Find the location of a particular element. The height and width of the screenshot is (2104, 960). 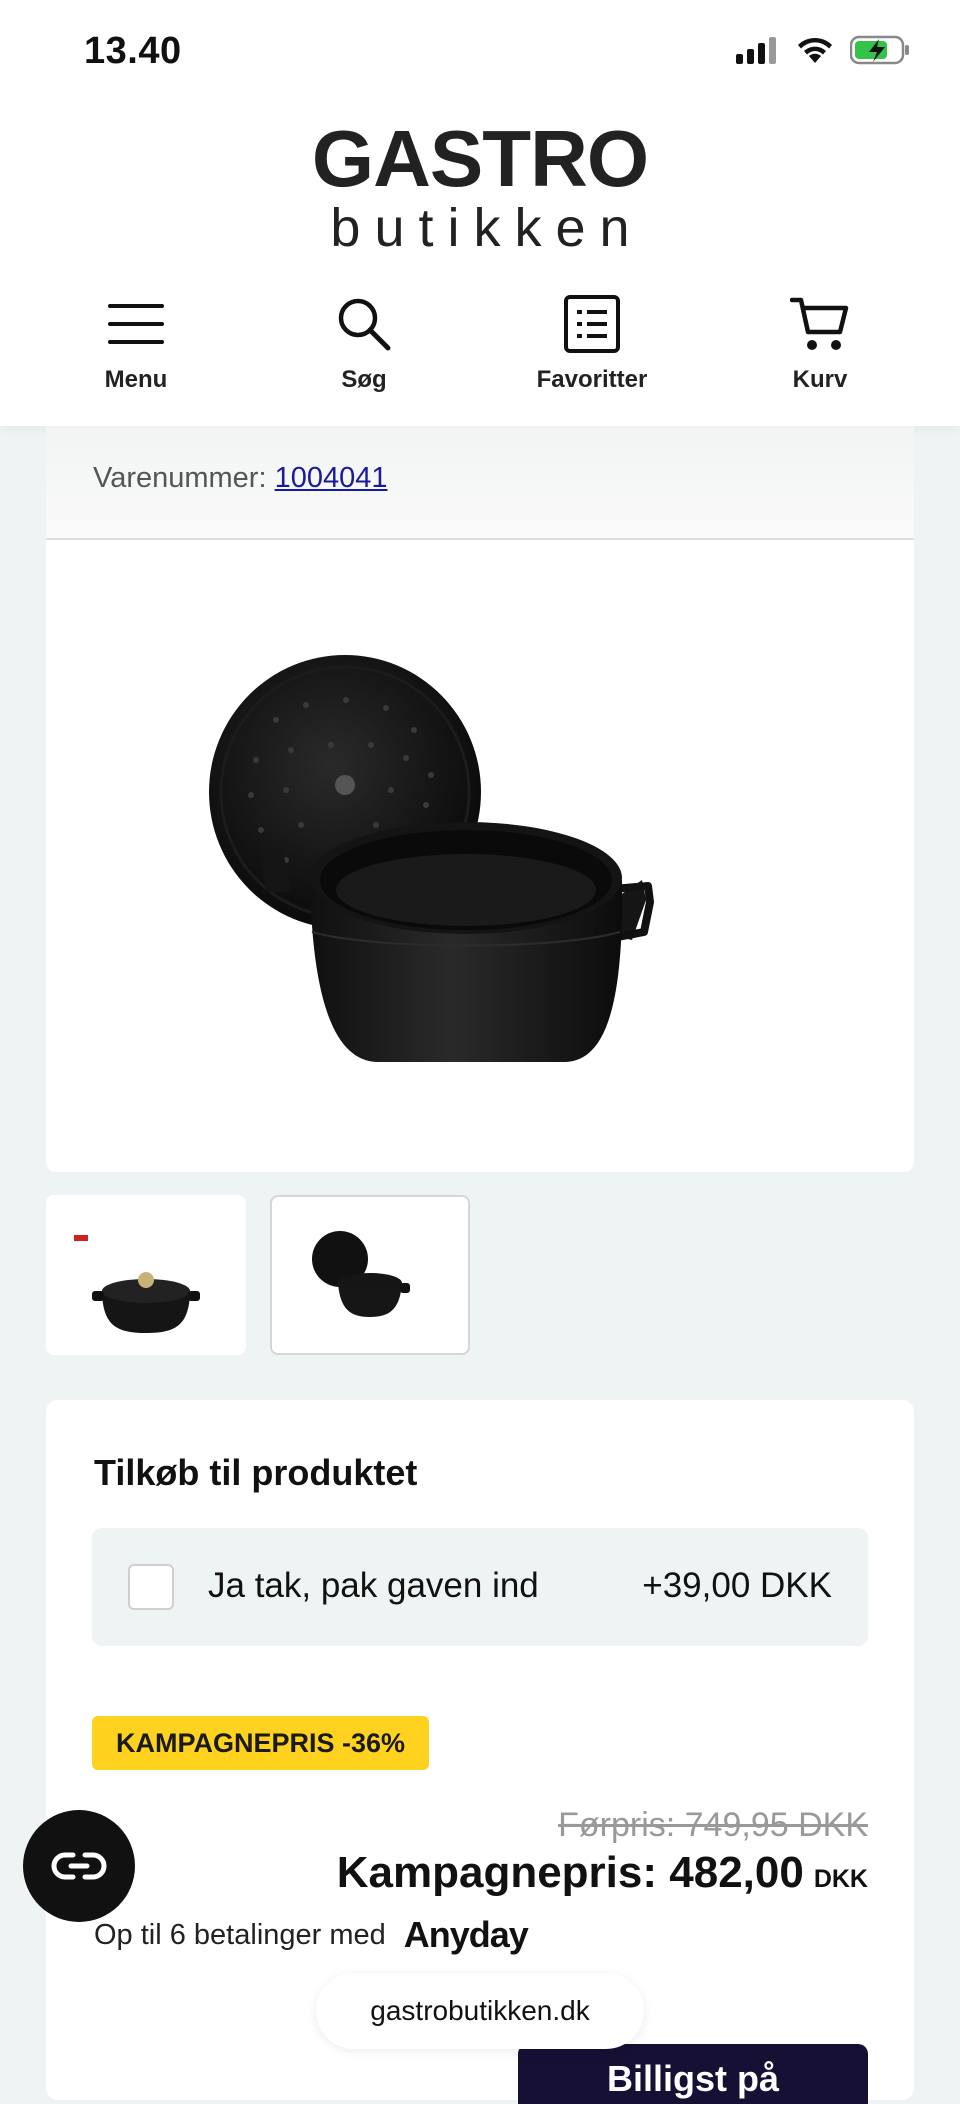

addon-label: Ja tak, pak gaven ind is located at coordinates (373, 1585).